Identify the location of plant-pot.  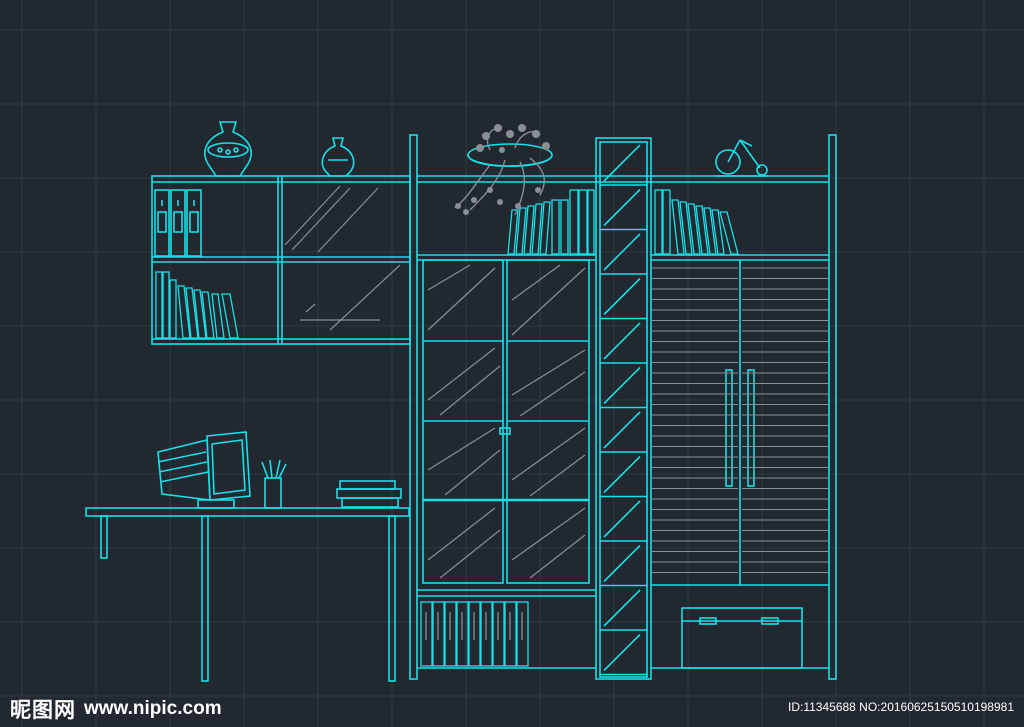
(503, 170).